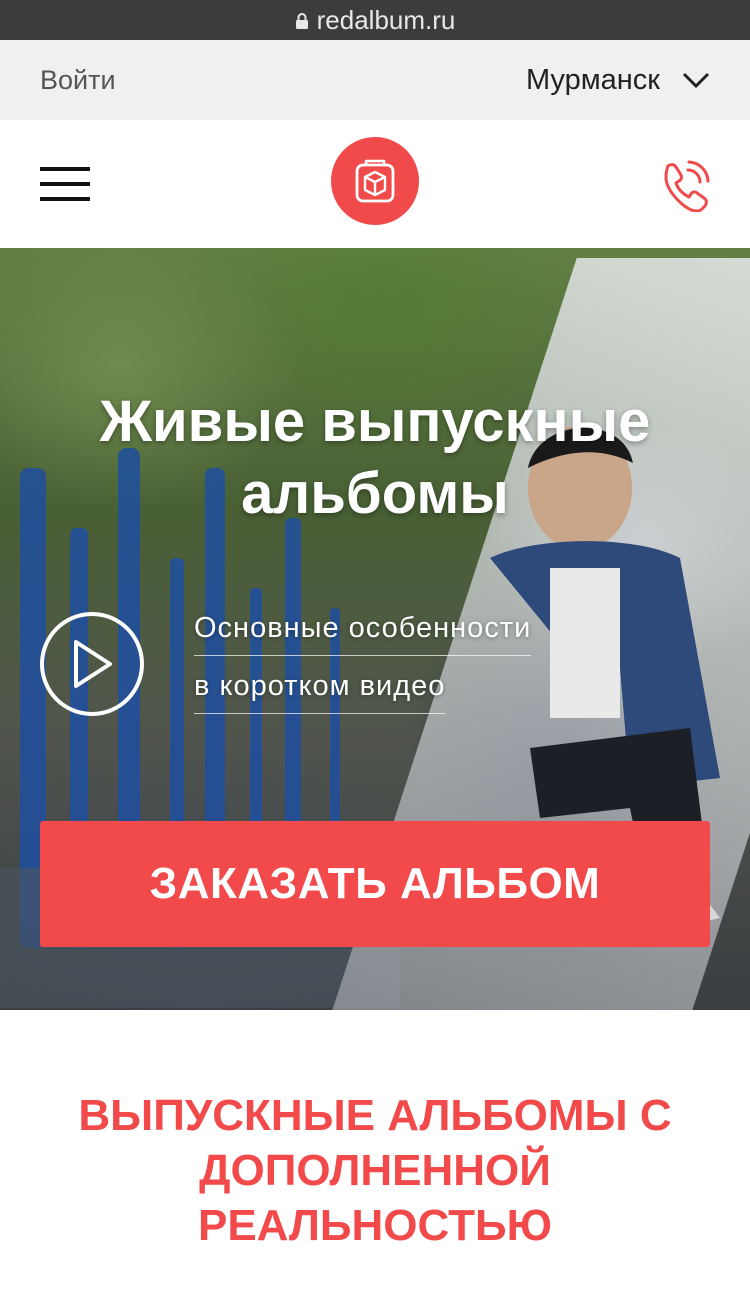  I want to click on url-text: redalbum.ru, so click(386, 19).